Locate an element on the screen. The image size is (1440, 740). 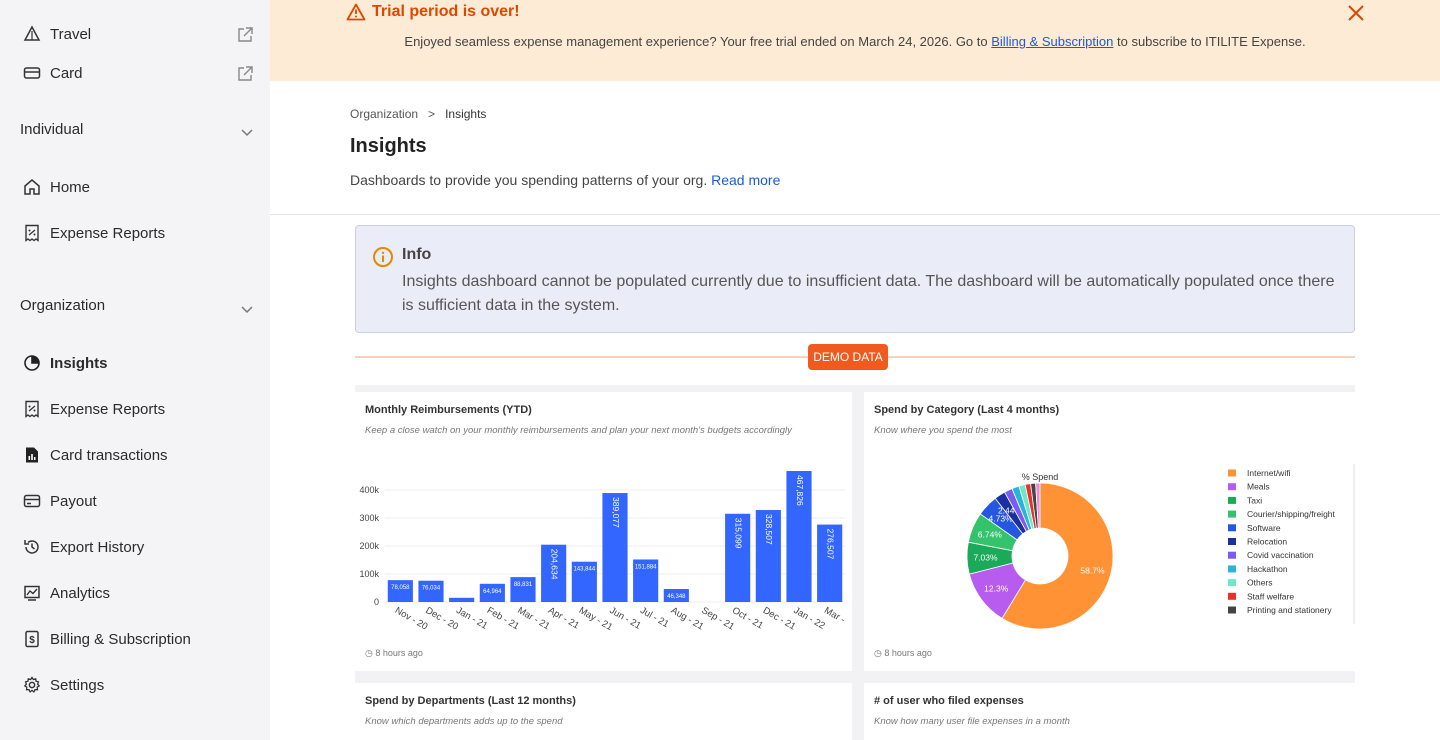
sidebar-item-label: Travel is located at coordinates (71, 34).